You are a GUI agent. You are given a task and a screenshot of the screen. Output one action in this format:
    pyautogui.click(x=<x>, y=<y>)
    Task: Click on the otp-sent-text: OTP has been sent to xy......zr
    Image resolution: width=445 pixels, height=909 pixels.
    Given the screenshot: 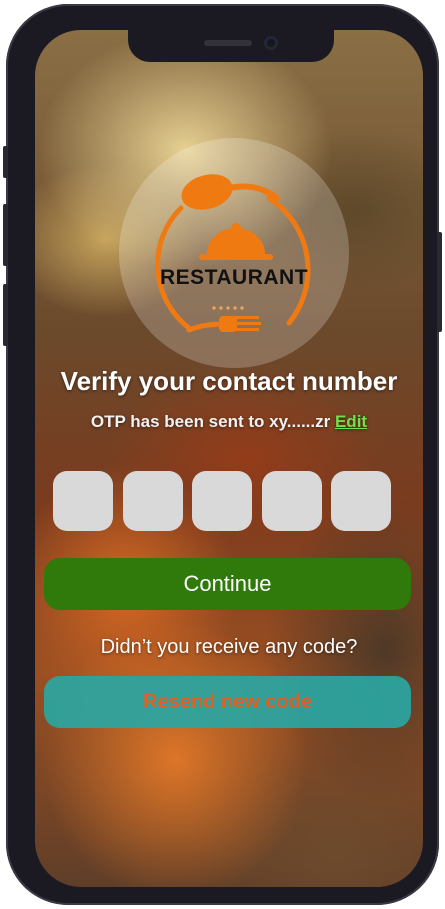 What is the action you would take?
    pyautogui.click(x=210, y=421)
    